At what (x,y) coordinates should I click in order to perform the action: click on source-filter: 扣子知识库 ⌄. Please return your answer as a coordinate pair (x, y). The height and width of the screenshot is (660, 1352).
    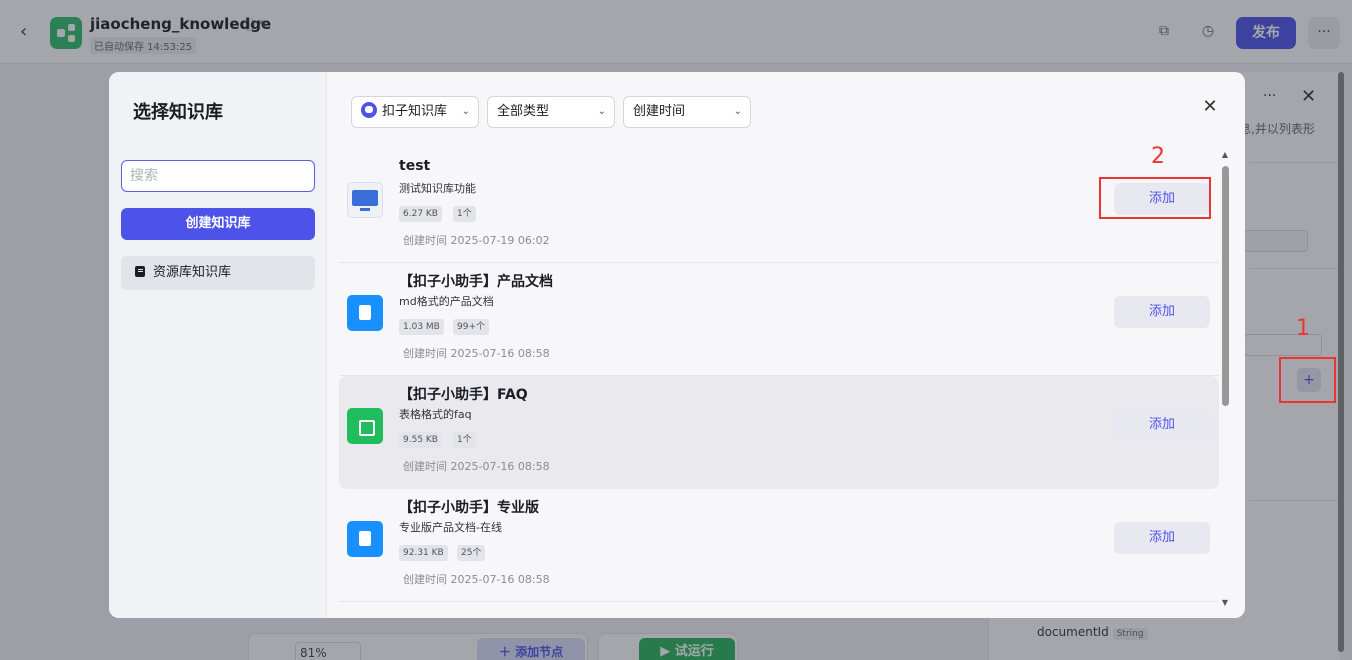
    Looking at the image, I should click on (415, 112).